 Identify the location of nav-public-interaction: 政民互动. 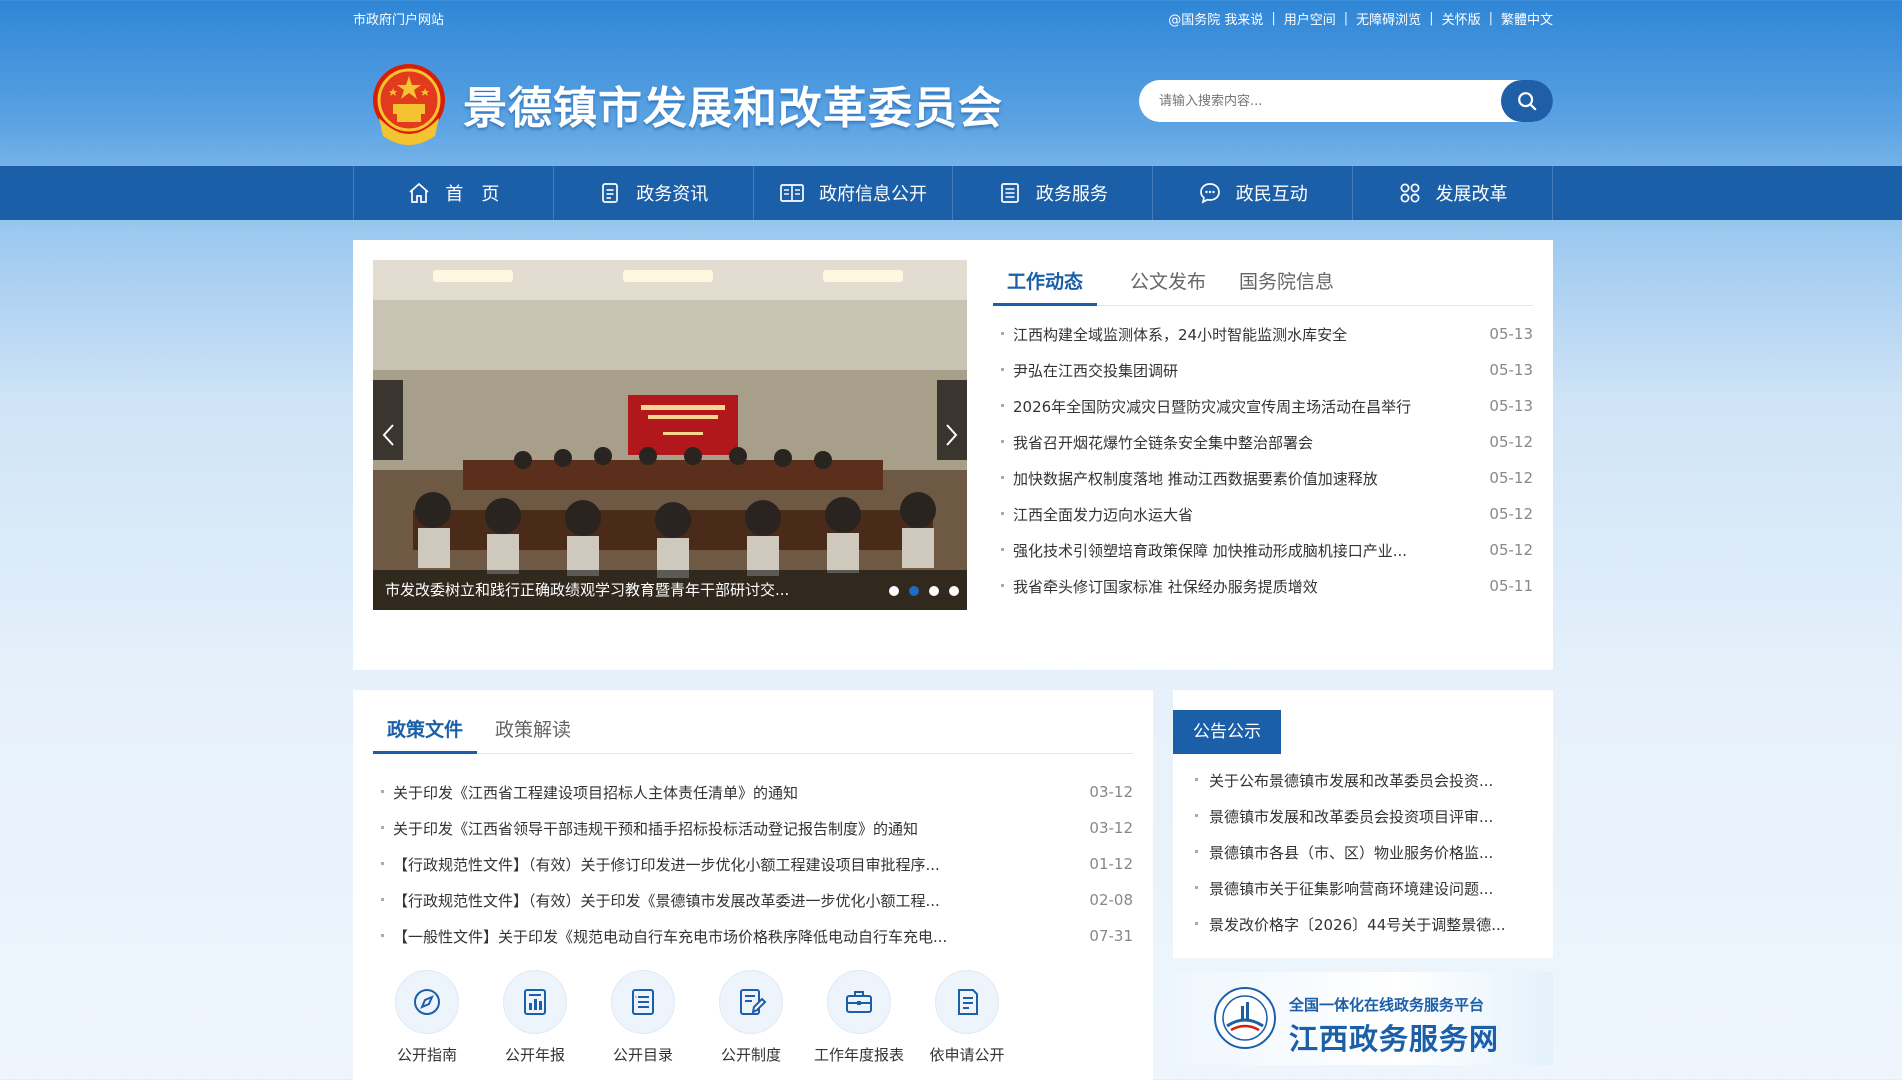
(1252, 193).